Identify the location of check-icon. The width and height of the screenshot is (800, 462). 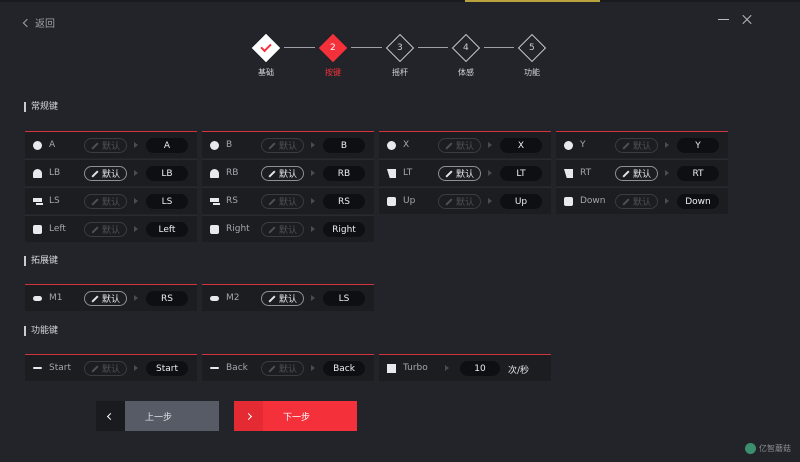
(266, 46).